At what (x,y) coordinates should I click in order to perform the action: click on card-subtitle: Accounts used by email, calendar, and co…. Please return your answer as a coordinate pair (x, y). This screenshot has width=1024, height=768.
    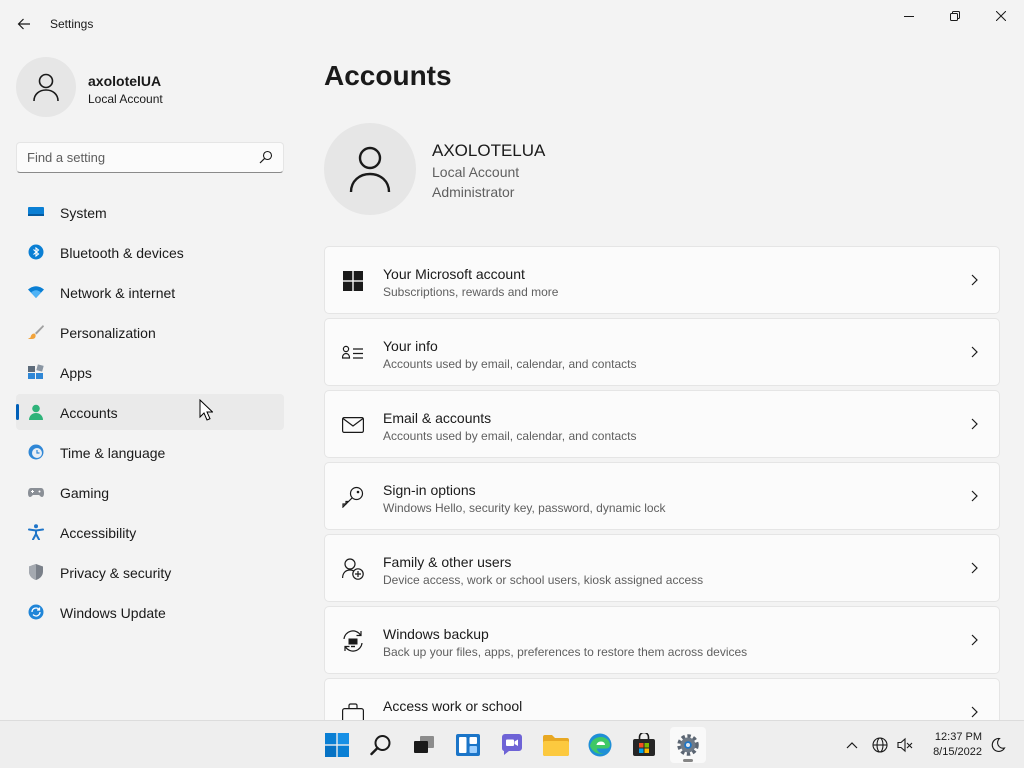
    Looking at the image, I should click on (510, 364).